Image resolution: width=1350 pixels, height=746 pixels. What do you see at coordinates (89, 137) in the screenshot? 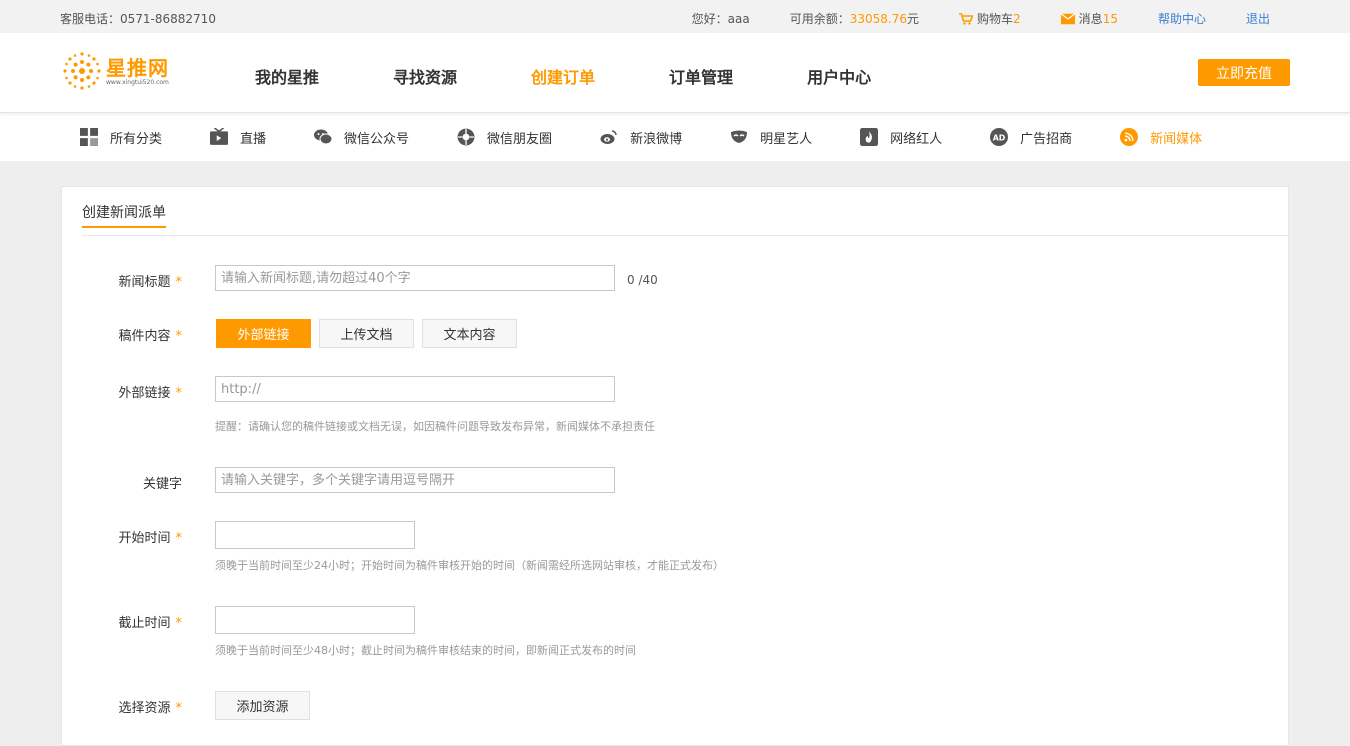
I see `grid-icon` at bounding box center [89, 137].